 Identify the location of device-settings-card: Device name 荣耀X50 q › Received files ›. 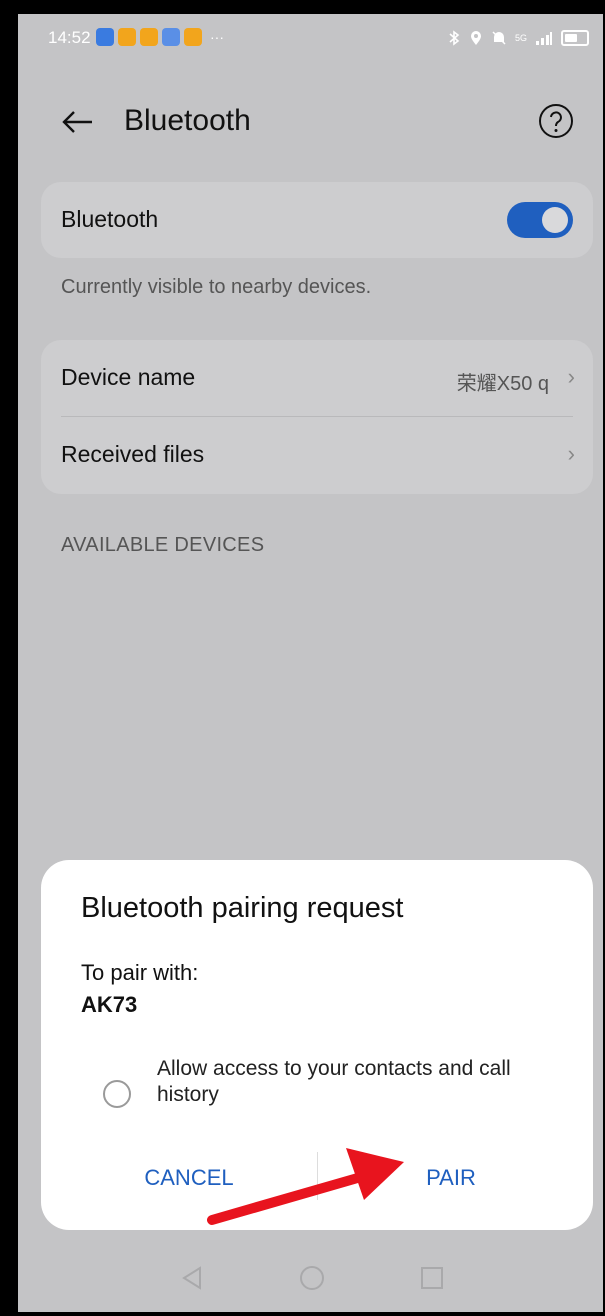
(317, 417).